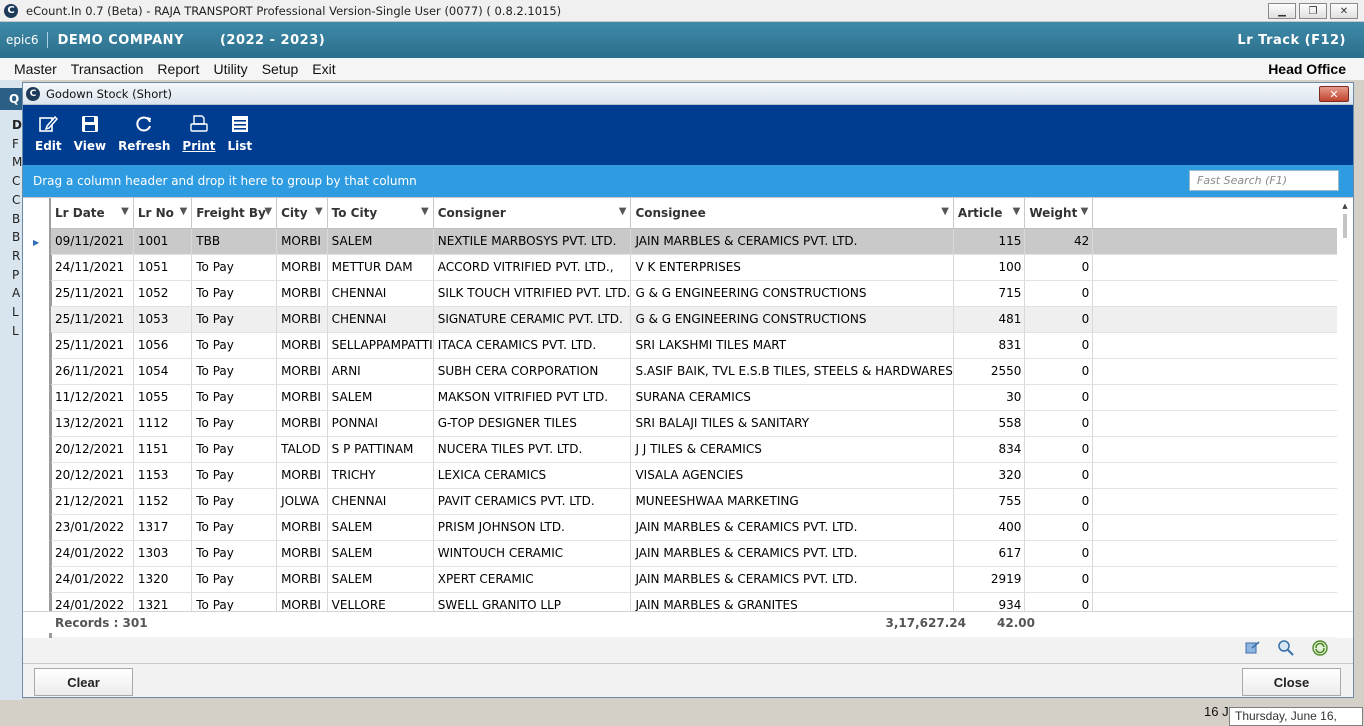  I want to click on fast-search-input: Fast Search (F1), so click(1264, 180).